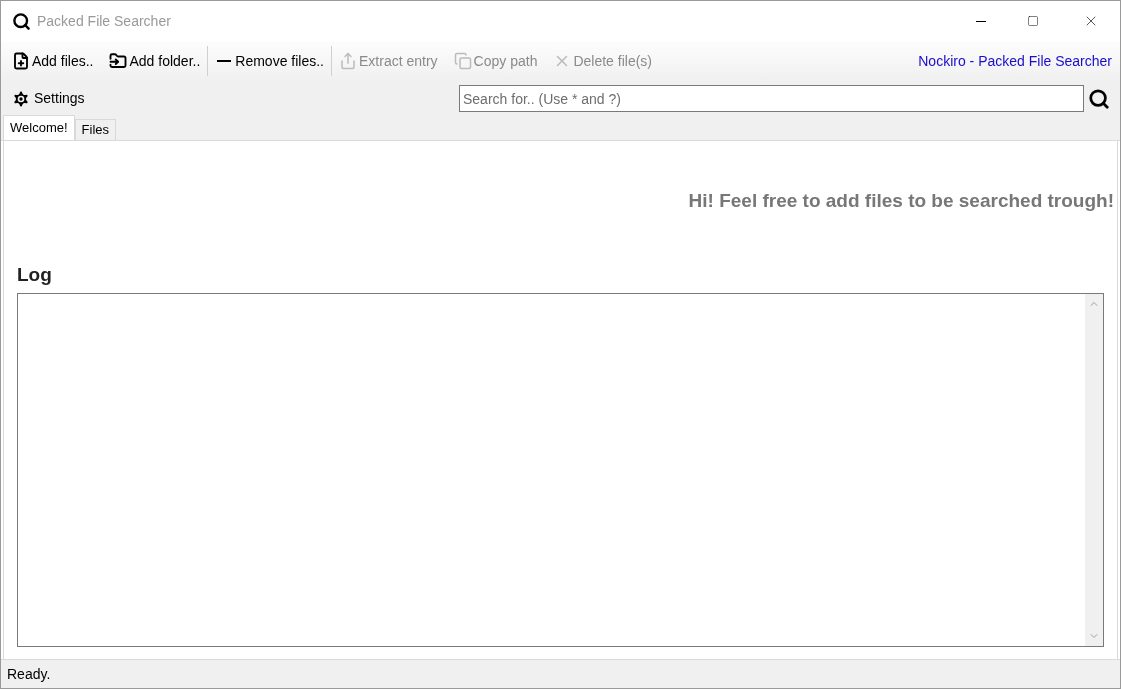 This screenshot has width=1121, height=689. Describe the element at coordinates (118, 61) in the screenshot. I see `folder-icon` at that location.